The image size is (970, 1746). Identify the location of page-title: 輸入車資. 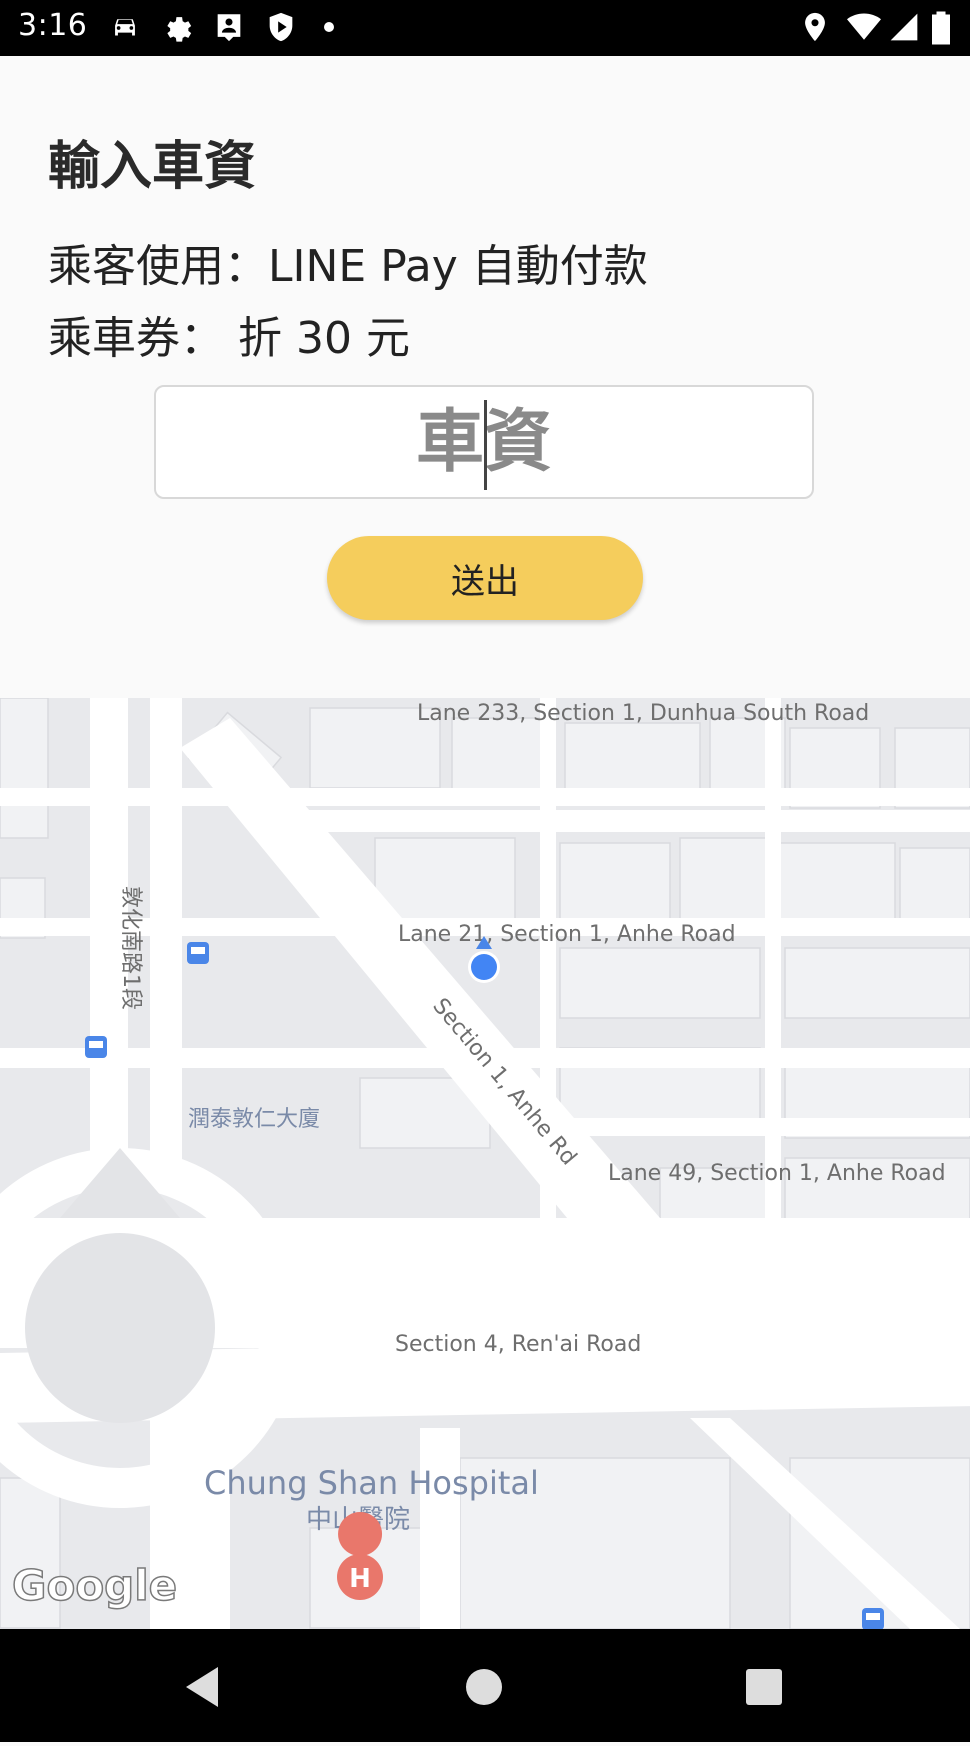
(152, 167).